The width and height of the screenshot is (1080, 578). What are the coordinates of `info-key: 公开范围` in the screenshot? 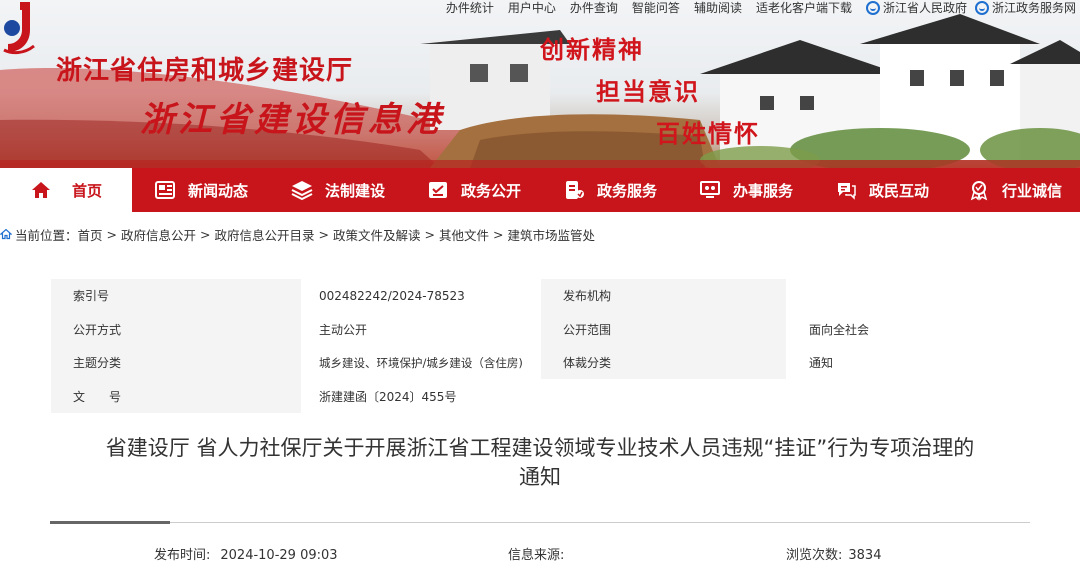 It's located at (587, 329).